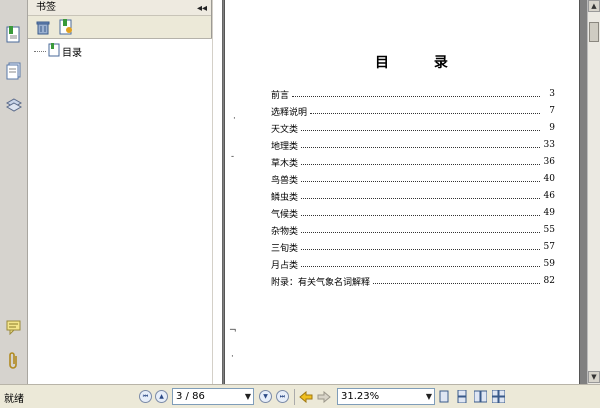 The image size is (600, 408). Describe the element at coordinates (218, 192) in the screenshot. I see `previous-page-edge` at that location.